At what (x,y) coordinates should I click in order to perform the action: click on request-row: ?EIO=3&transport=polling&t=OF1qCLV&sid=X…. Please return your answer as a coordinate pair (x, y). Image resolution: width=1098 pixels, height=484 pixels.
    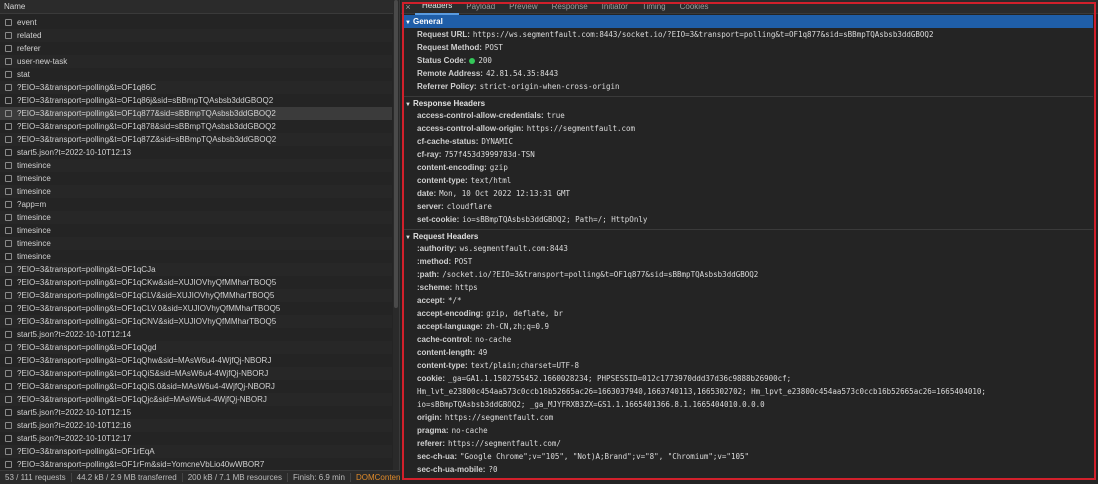
    Looking at the image, I should click on (196, 295).